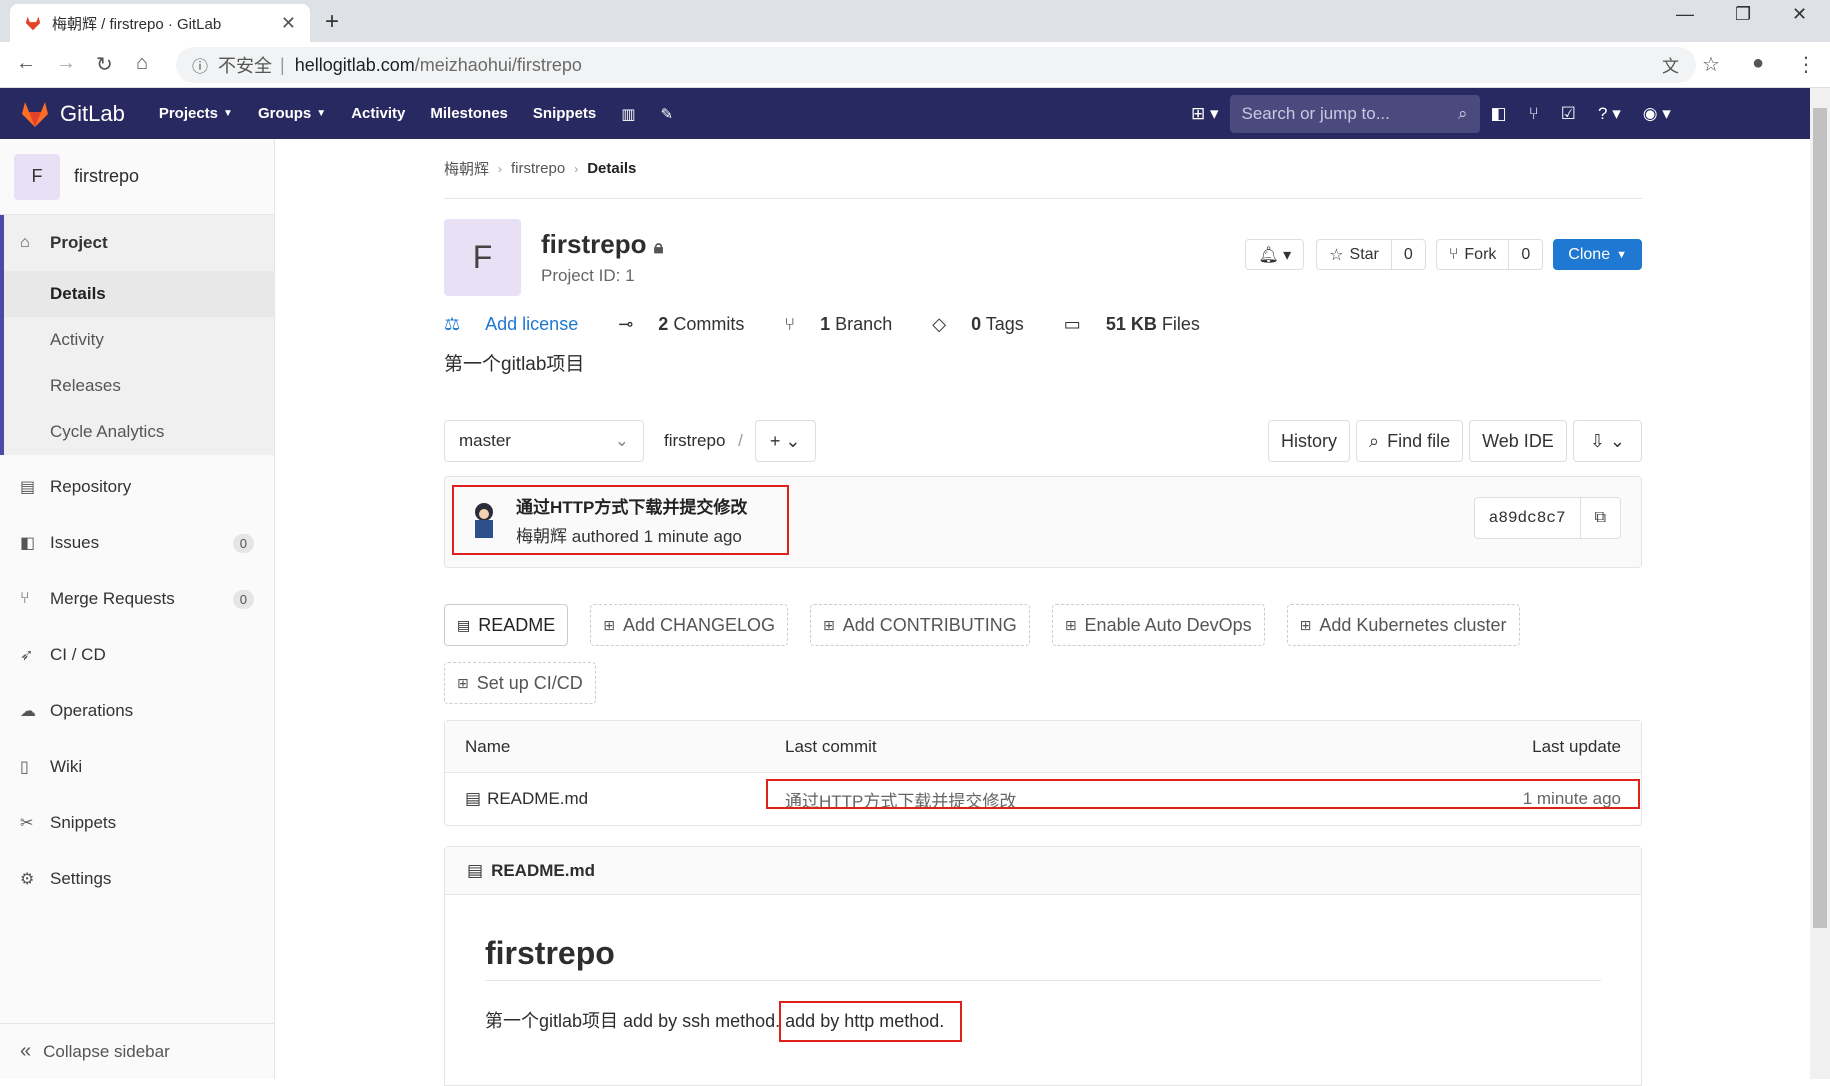 The height and width of the screenshot is (1086, 1830). I want to click on author-avatar, so click(484, 520).